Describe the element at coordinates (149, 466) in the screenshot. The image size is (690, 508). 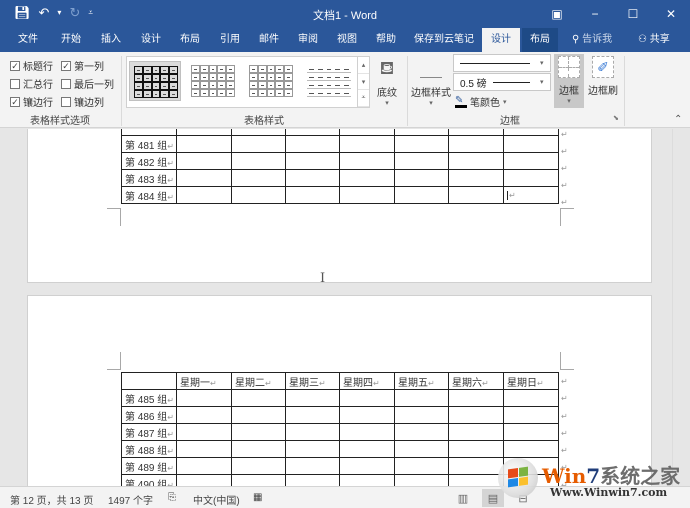
I see `row-label: 第 489 组↵` at that location.